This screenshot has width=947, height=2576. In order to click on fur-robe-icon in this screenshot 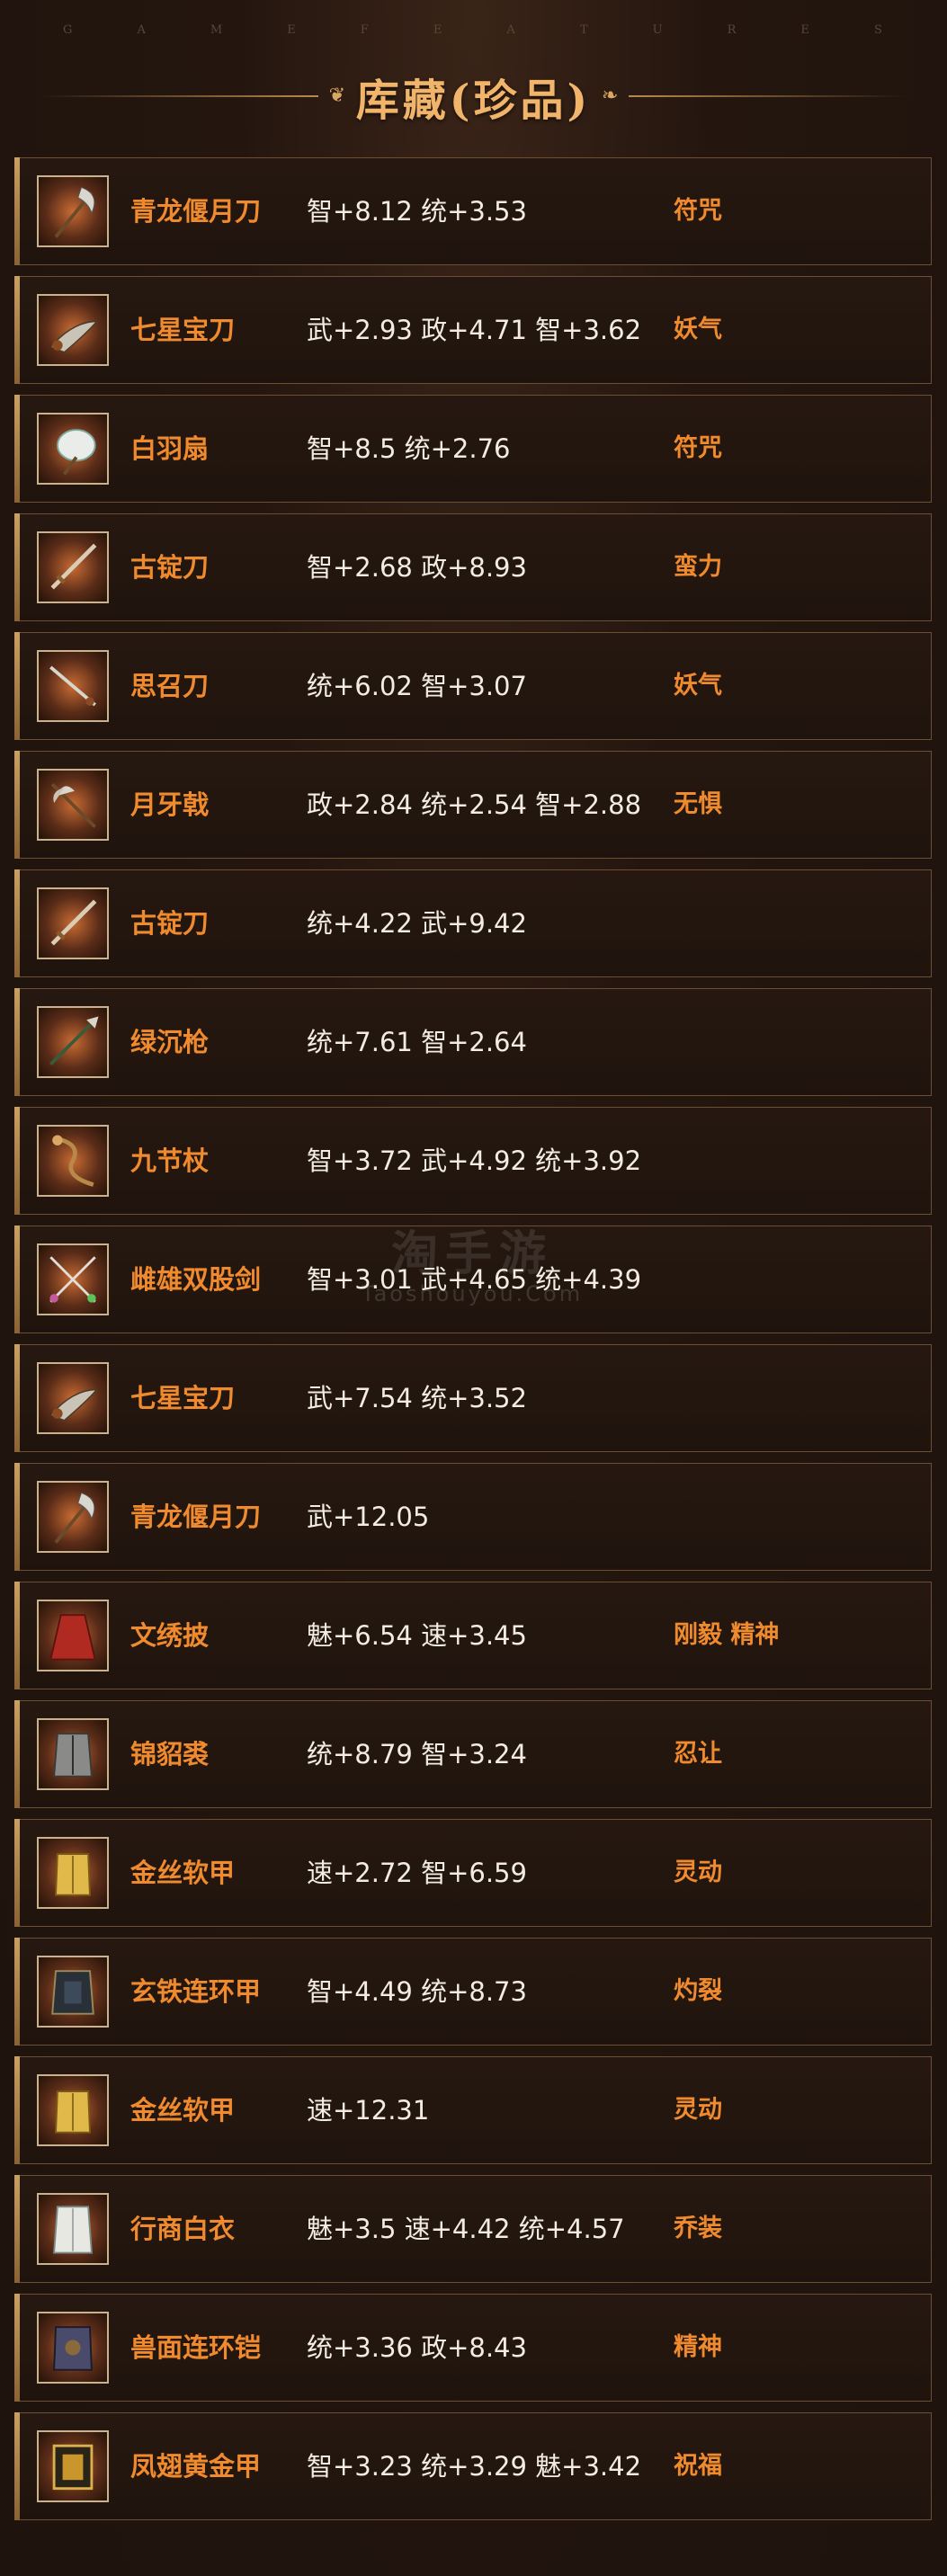, I will do `click(73, 1754)`.